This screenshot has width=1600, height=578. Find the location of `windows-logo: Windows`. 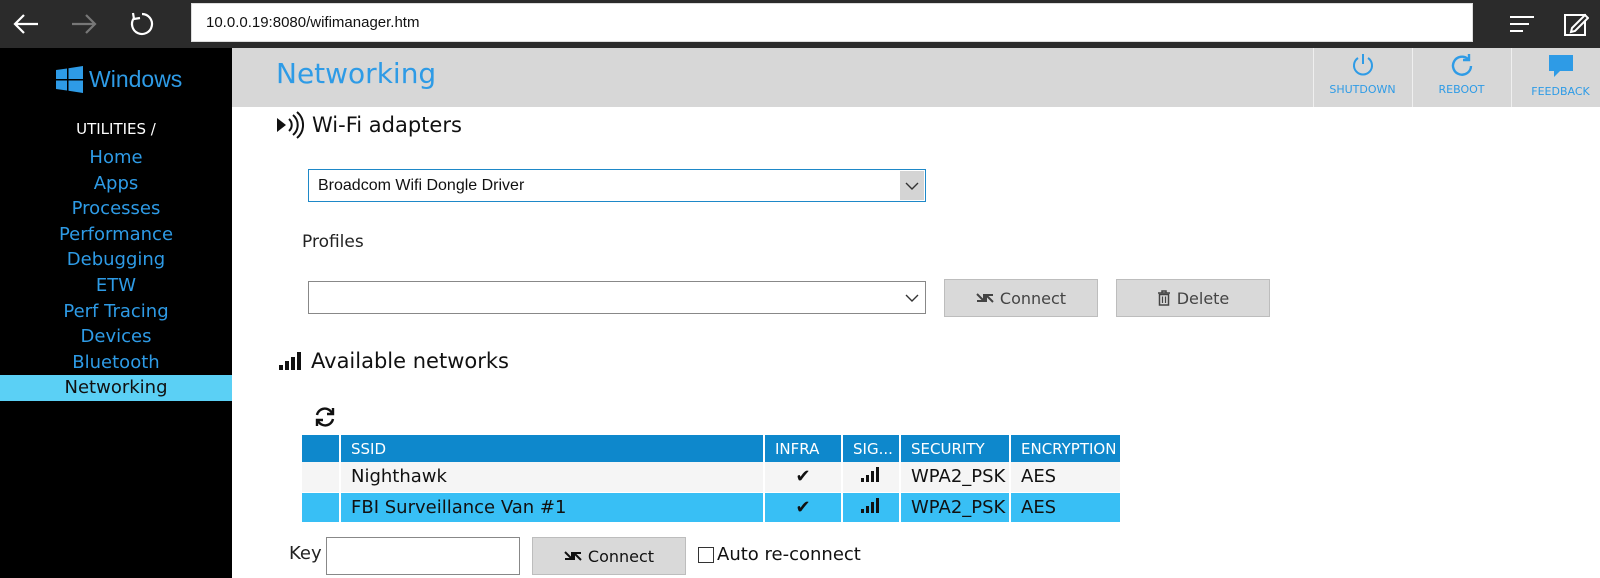

windows-logo: Windows is located at coordinates (119, 79).